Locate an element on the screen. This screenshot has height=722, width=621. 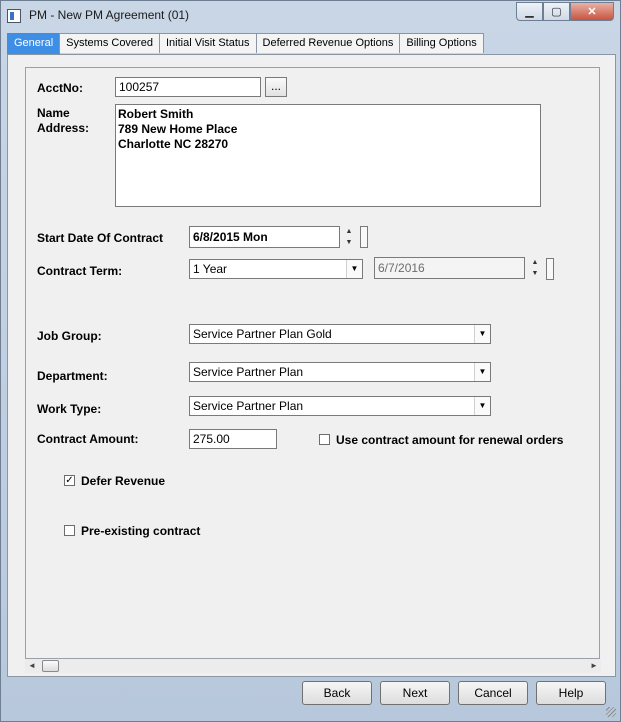
job-group-label: Job Group: is located at coordinates (69, 336).